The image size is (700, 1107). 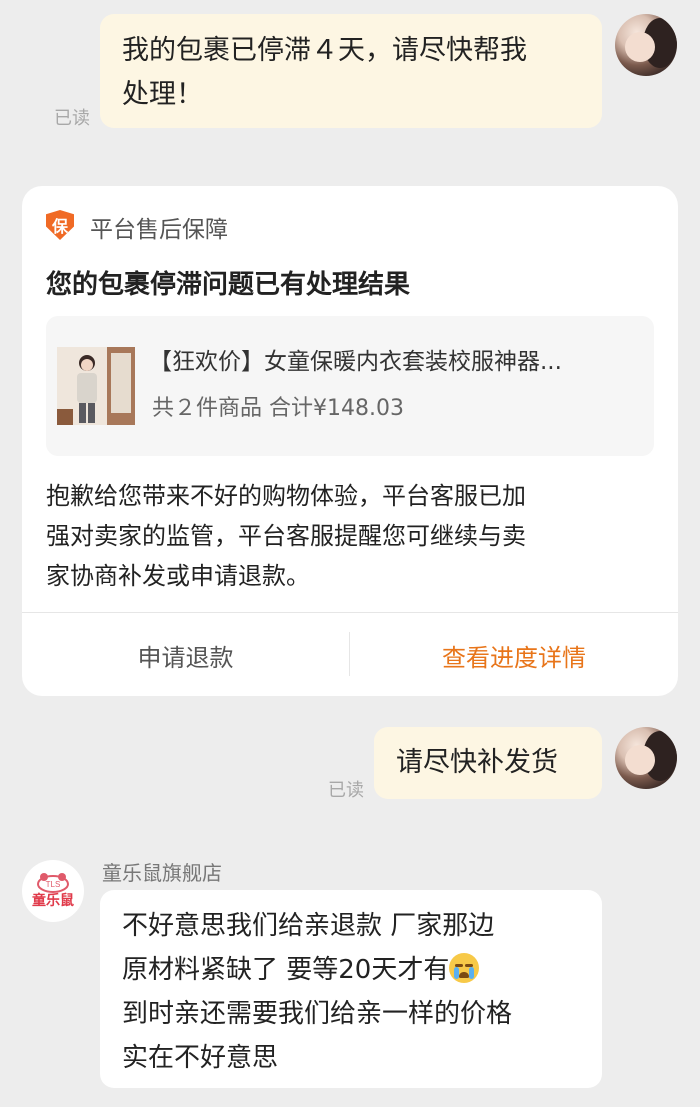 I want to click on message-bubble-outgoing: 请尽快补发货, so click(x=488, y=763).